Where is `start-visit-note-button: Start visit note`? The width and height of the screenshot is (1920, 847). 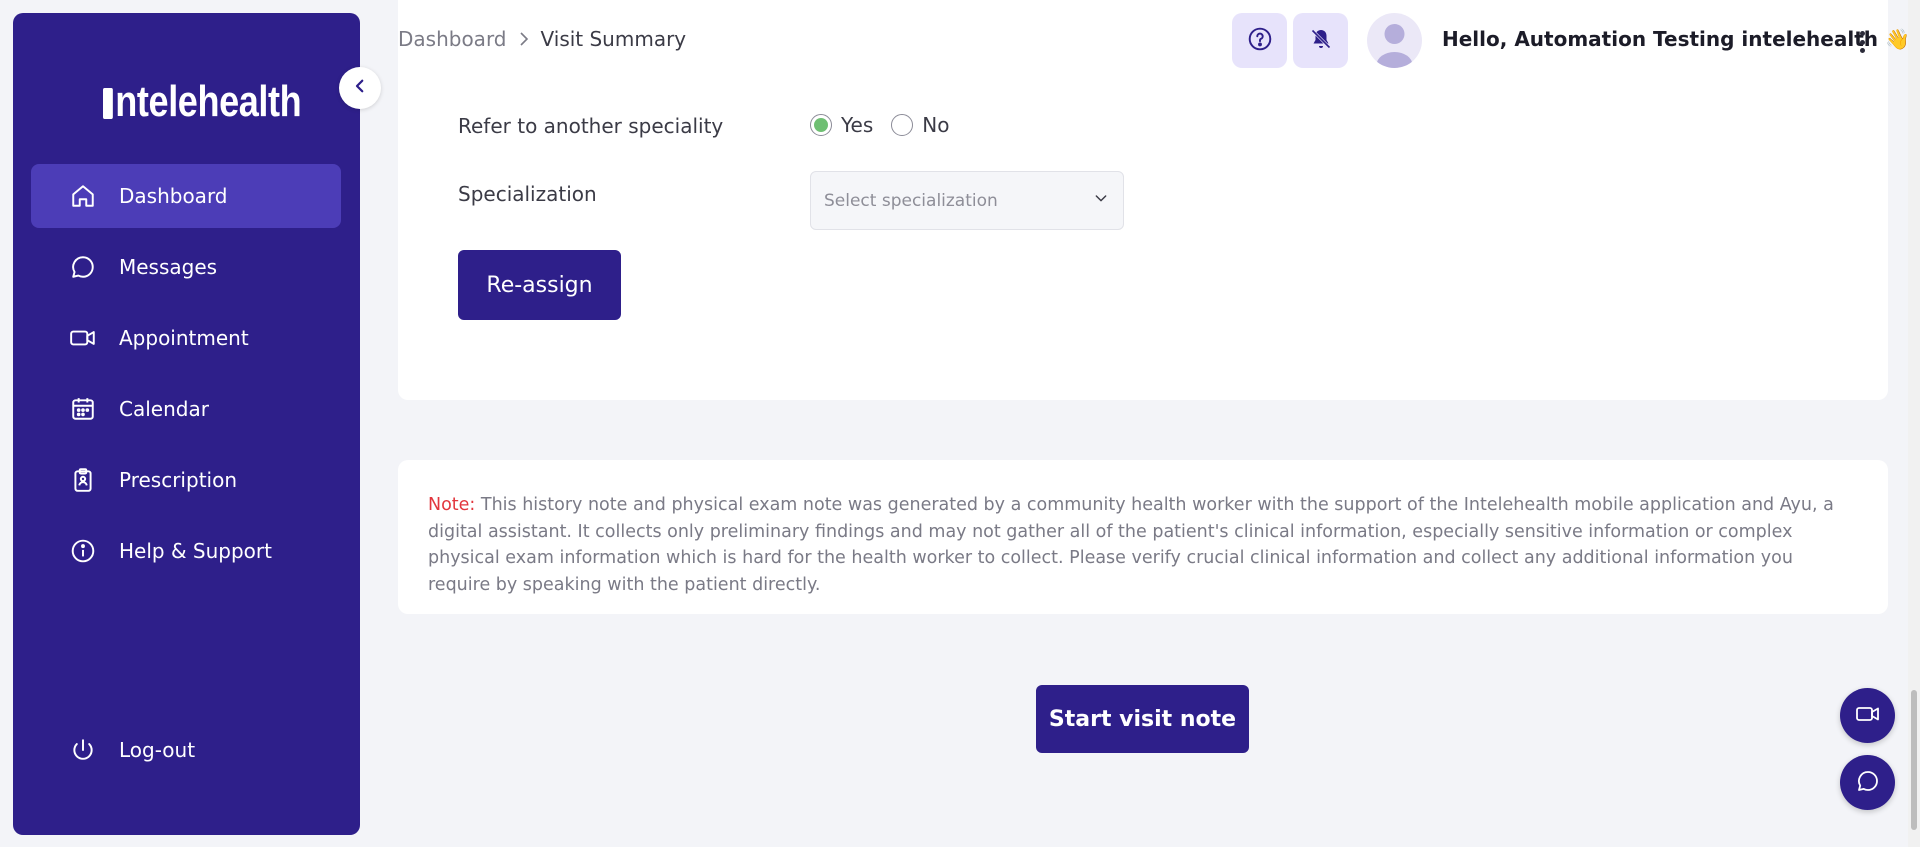 start-visit-note-button: Start visit note is located at coordinates (1142, 719).